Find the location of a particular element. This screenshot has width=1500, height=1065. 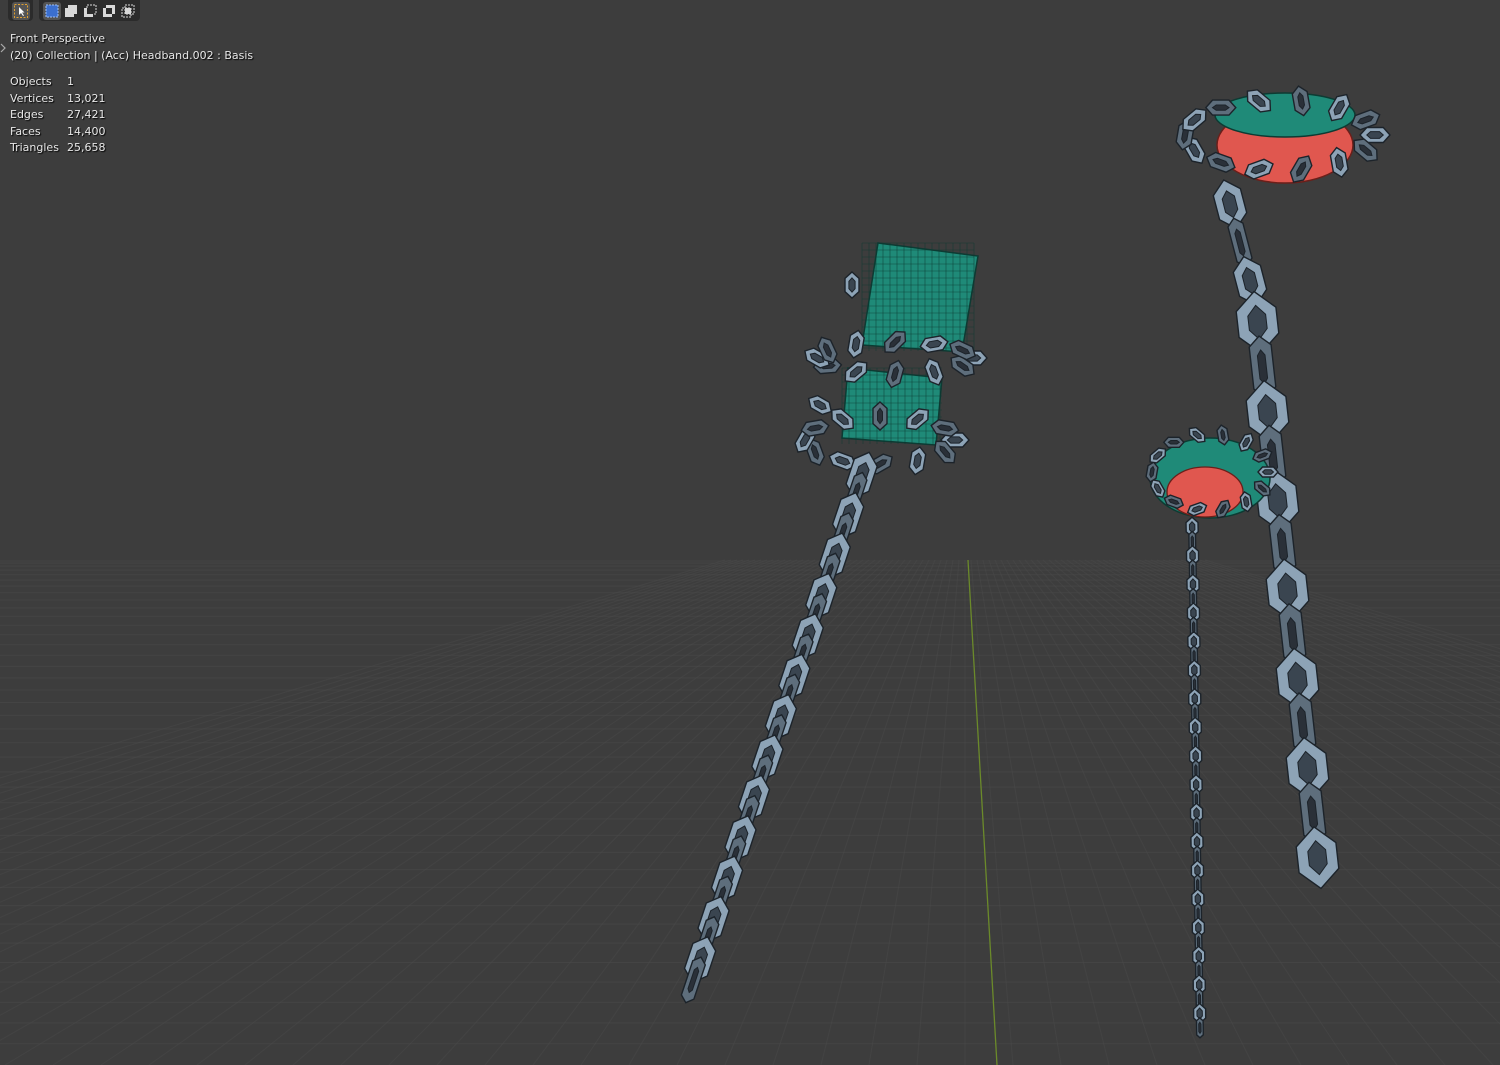

mode-new-button is located at coordinates (51, 10).